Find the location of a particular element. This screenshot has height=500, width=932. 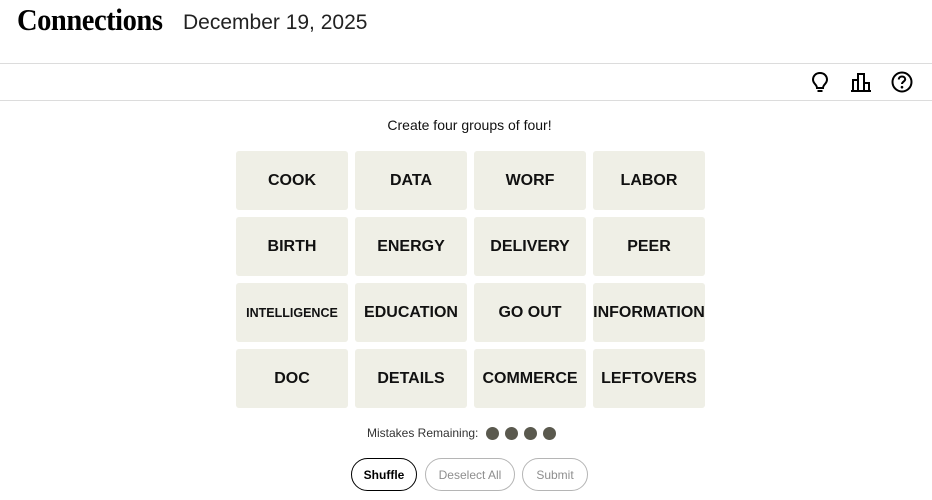

header: Connections December 19, 2025 is located at coordinates (466, 32).